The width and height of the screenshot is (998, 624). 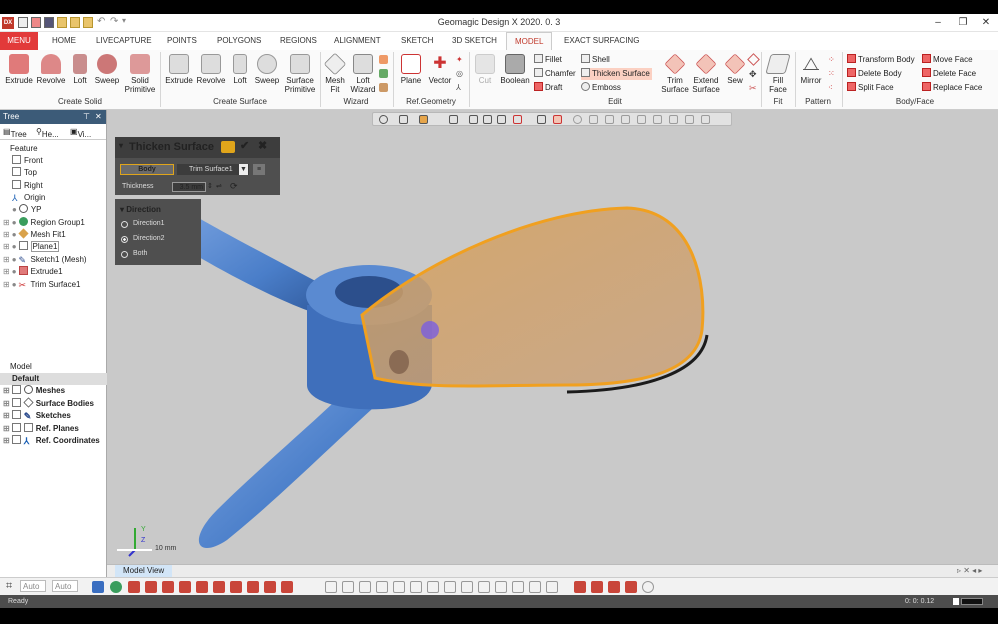 What do you see at coordinates (485, 69) in the screenshot?
I see `cut-button: Cut` at bounding box center [485, 69].